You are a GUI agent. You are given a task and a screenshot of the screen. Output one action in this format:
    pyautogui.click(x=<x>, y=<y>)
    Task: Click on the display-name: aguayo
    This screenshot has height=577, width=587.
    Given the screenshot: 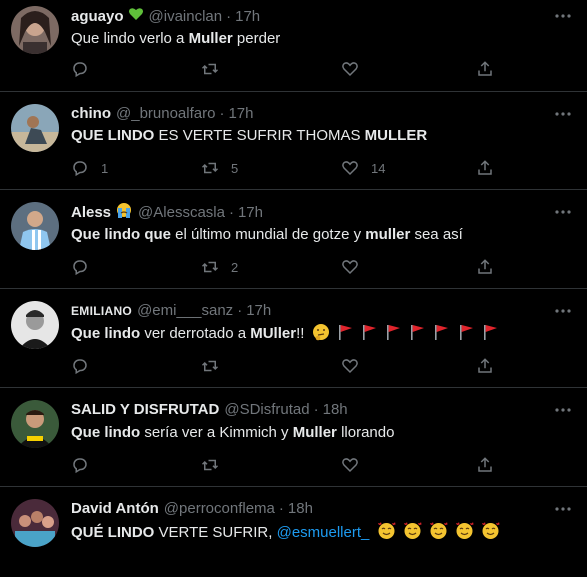 What is the action you would take?
    pyautogui.click(x=97, y=17)
    